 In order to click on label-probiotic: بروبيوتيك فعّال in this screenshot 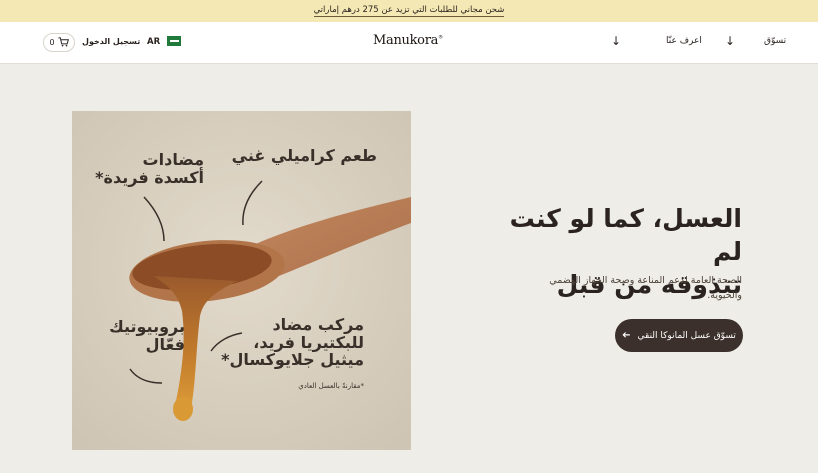, I will do `click(147, 335)`.